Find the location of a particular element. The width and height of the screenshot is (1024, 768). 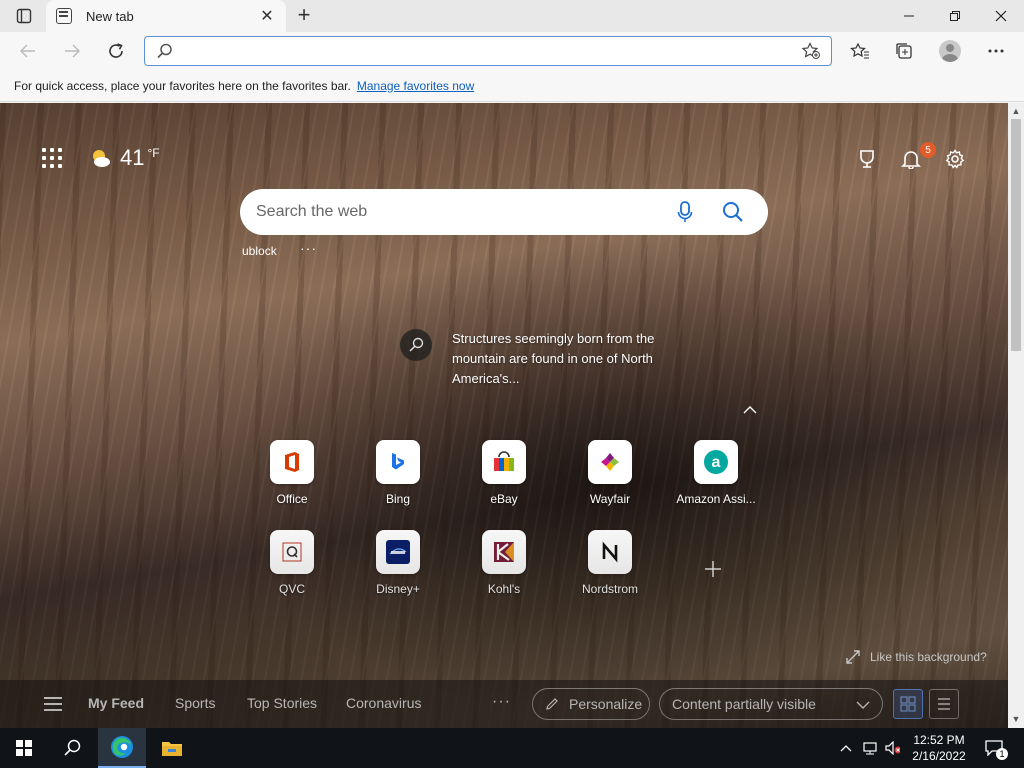

address-bar is located at coordinates (488, 51).